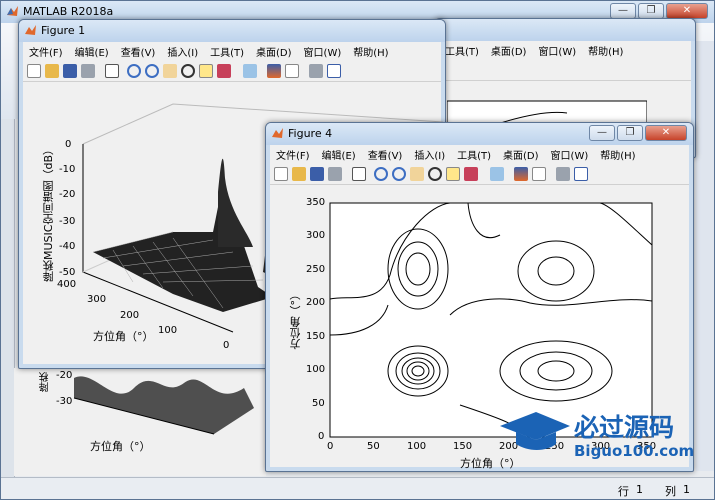  Describe the element at coordinates (557, 50) in the screenshot. I see `back-menu-window: 窗口(W)` at that location.